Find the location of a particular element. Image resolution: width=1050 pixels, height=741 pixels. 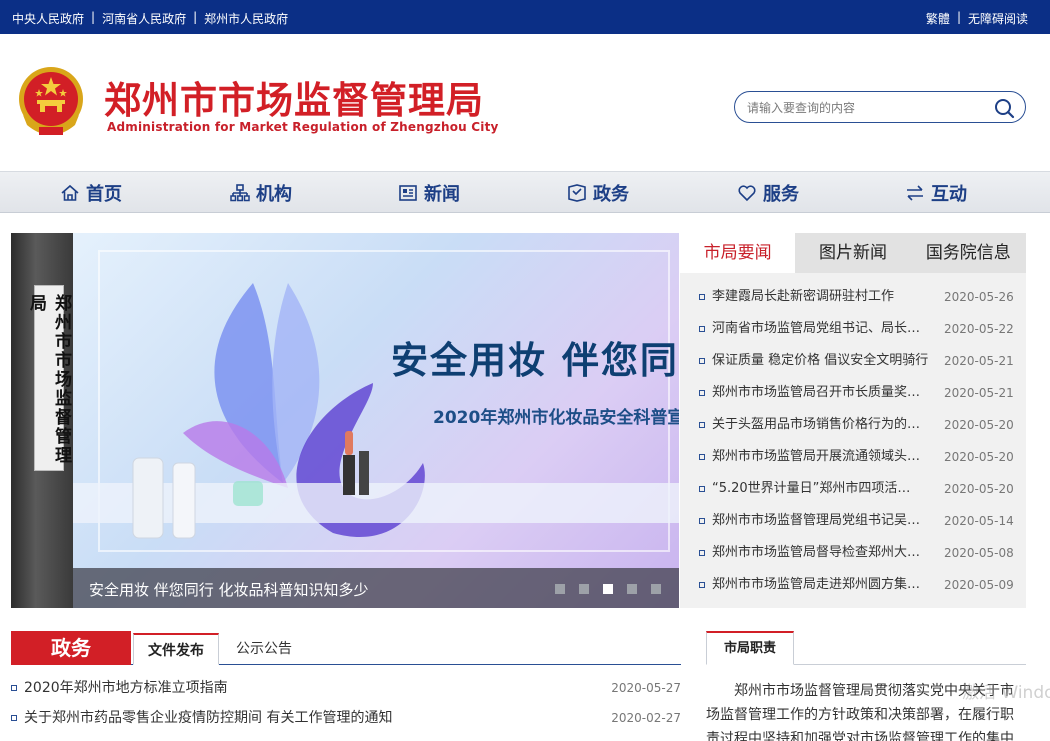

nav-label: 政务 is located at coordinates (611, 194).